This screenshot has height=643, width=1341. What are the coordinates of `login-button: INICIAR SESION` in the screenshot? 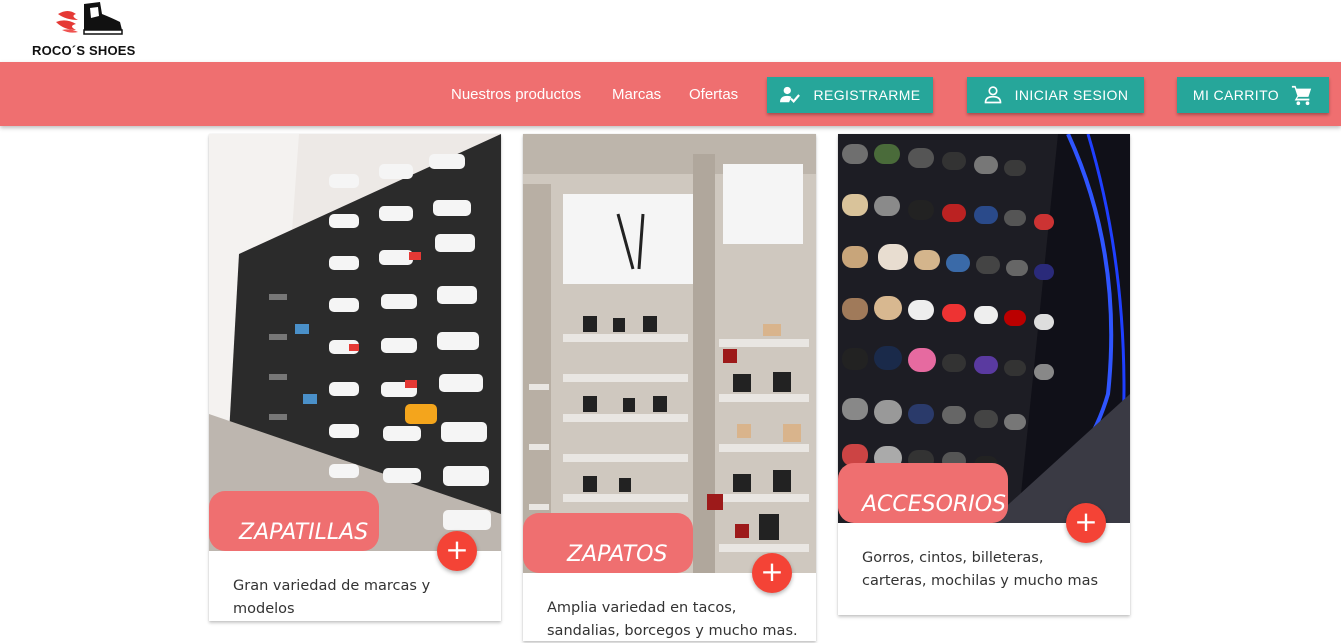 It's located at (1055, 95).